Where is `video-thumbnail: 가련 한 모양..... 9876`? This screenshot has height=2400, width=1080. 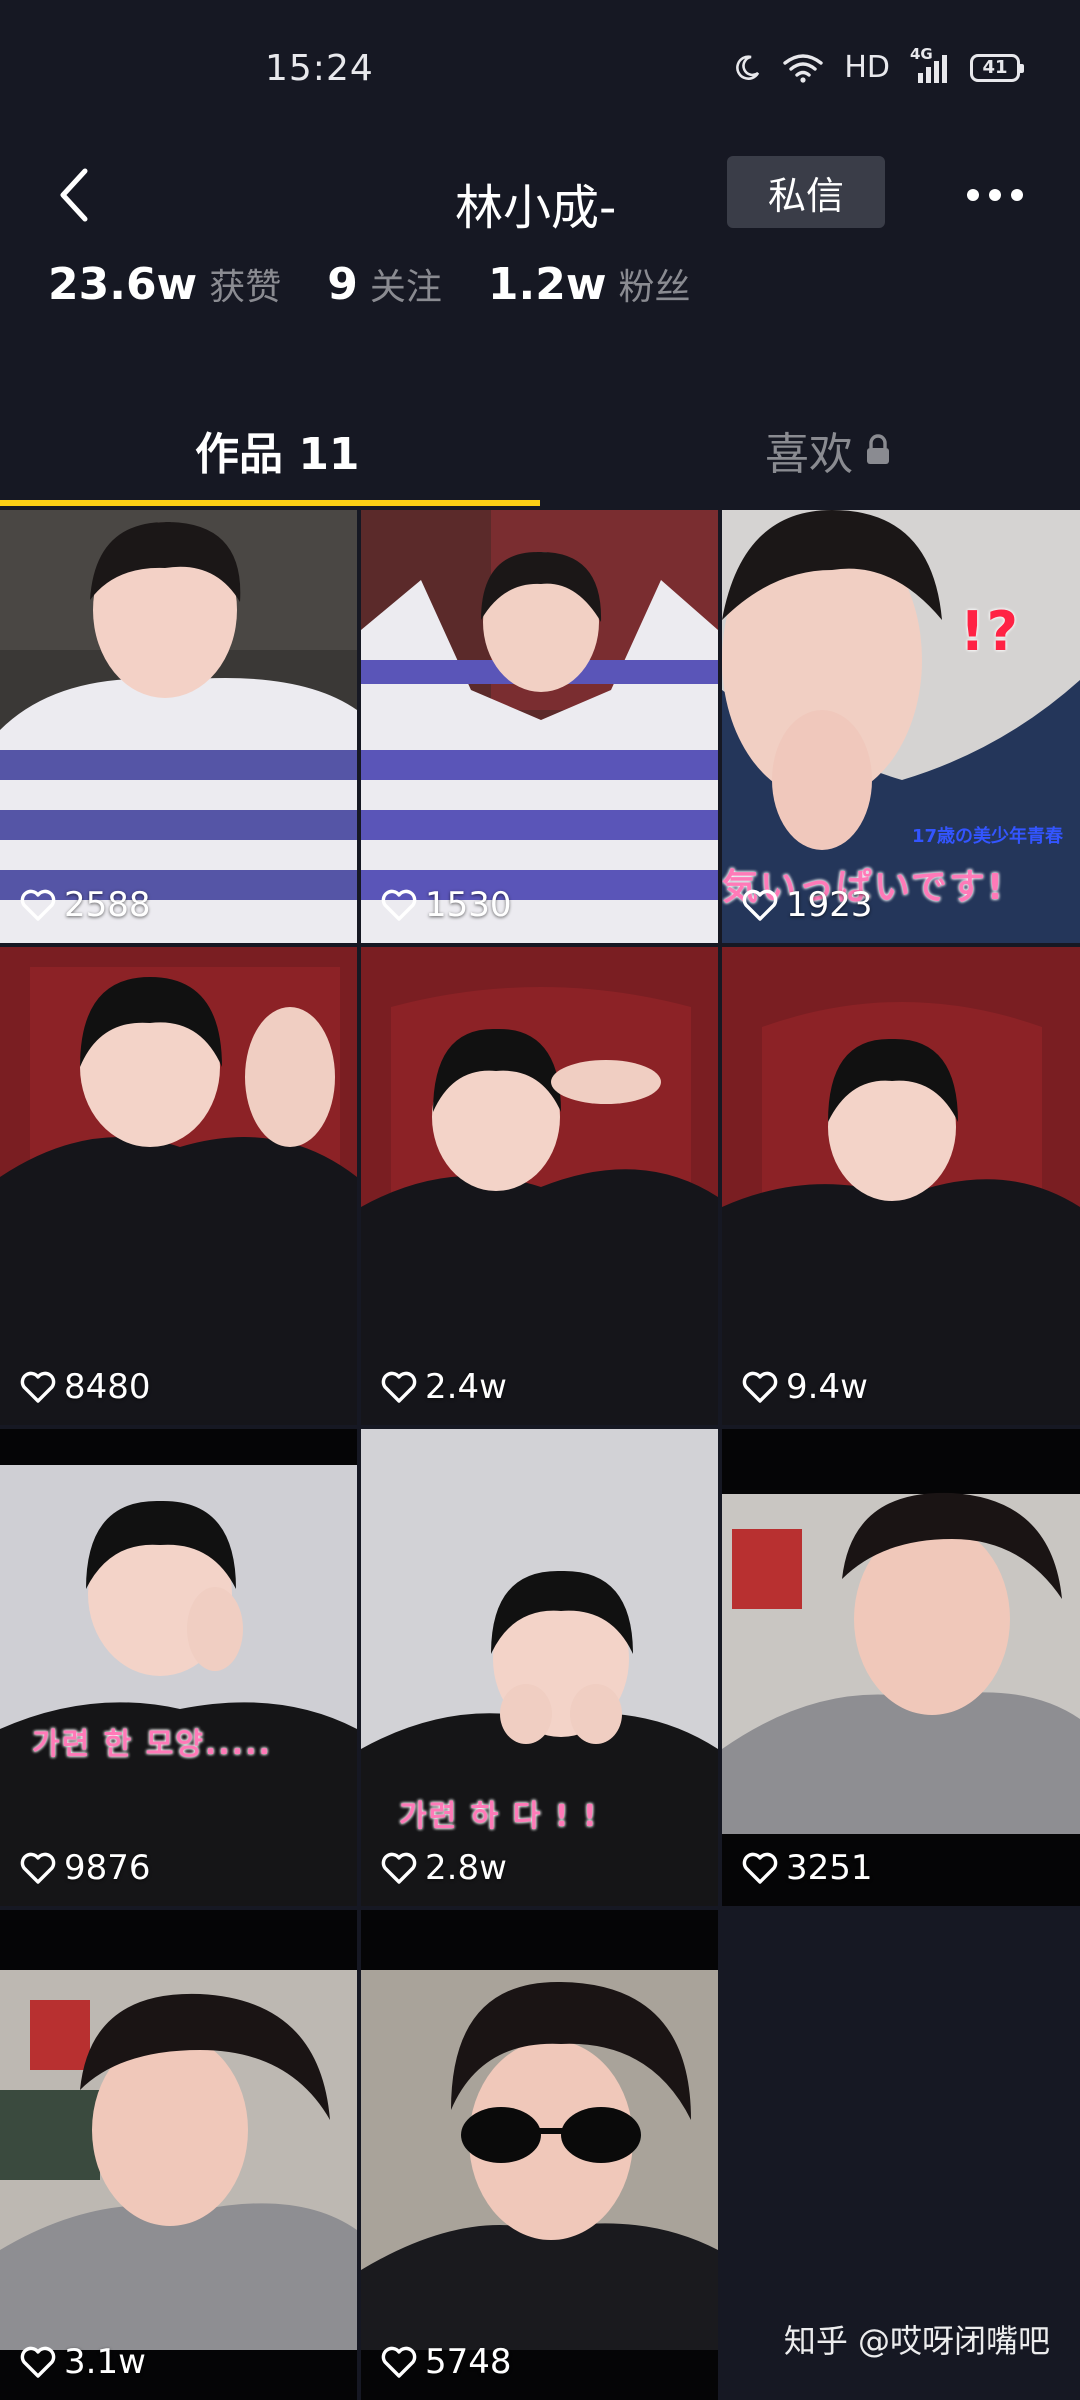
video-thumbnail: 가련 한 모양..... 9876 is located at coordinates (178, 1667).